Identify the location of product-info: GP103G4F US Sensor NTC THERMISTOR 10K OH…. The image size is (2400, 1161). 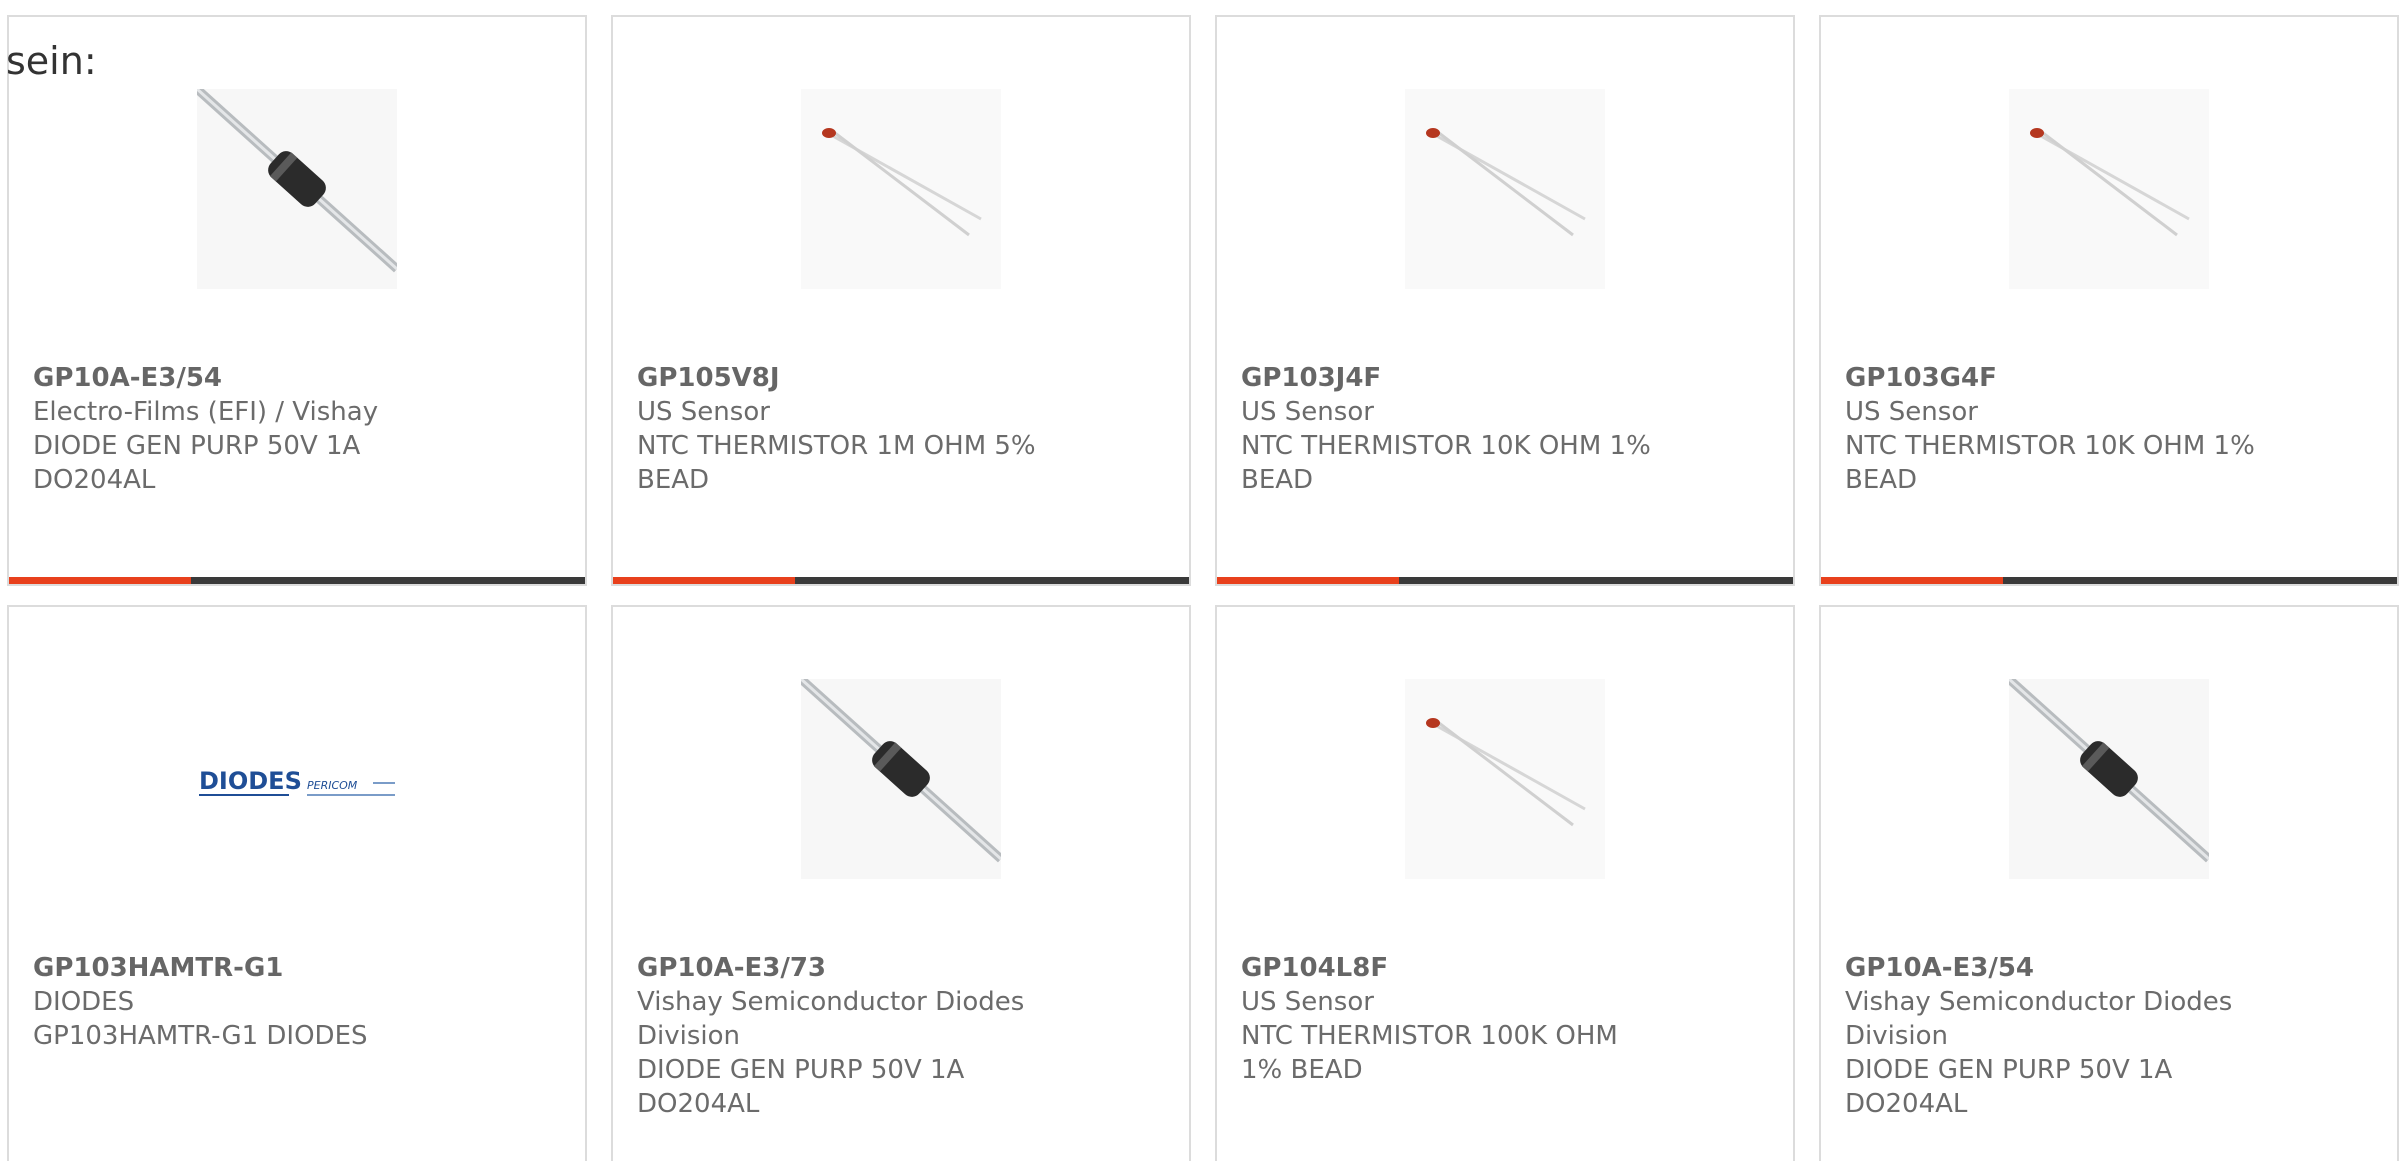
(2111, 429).